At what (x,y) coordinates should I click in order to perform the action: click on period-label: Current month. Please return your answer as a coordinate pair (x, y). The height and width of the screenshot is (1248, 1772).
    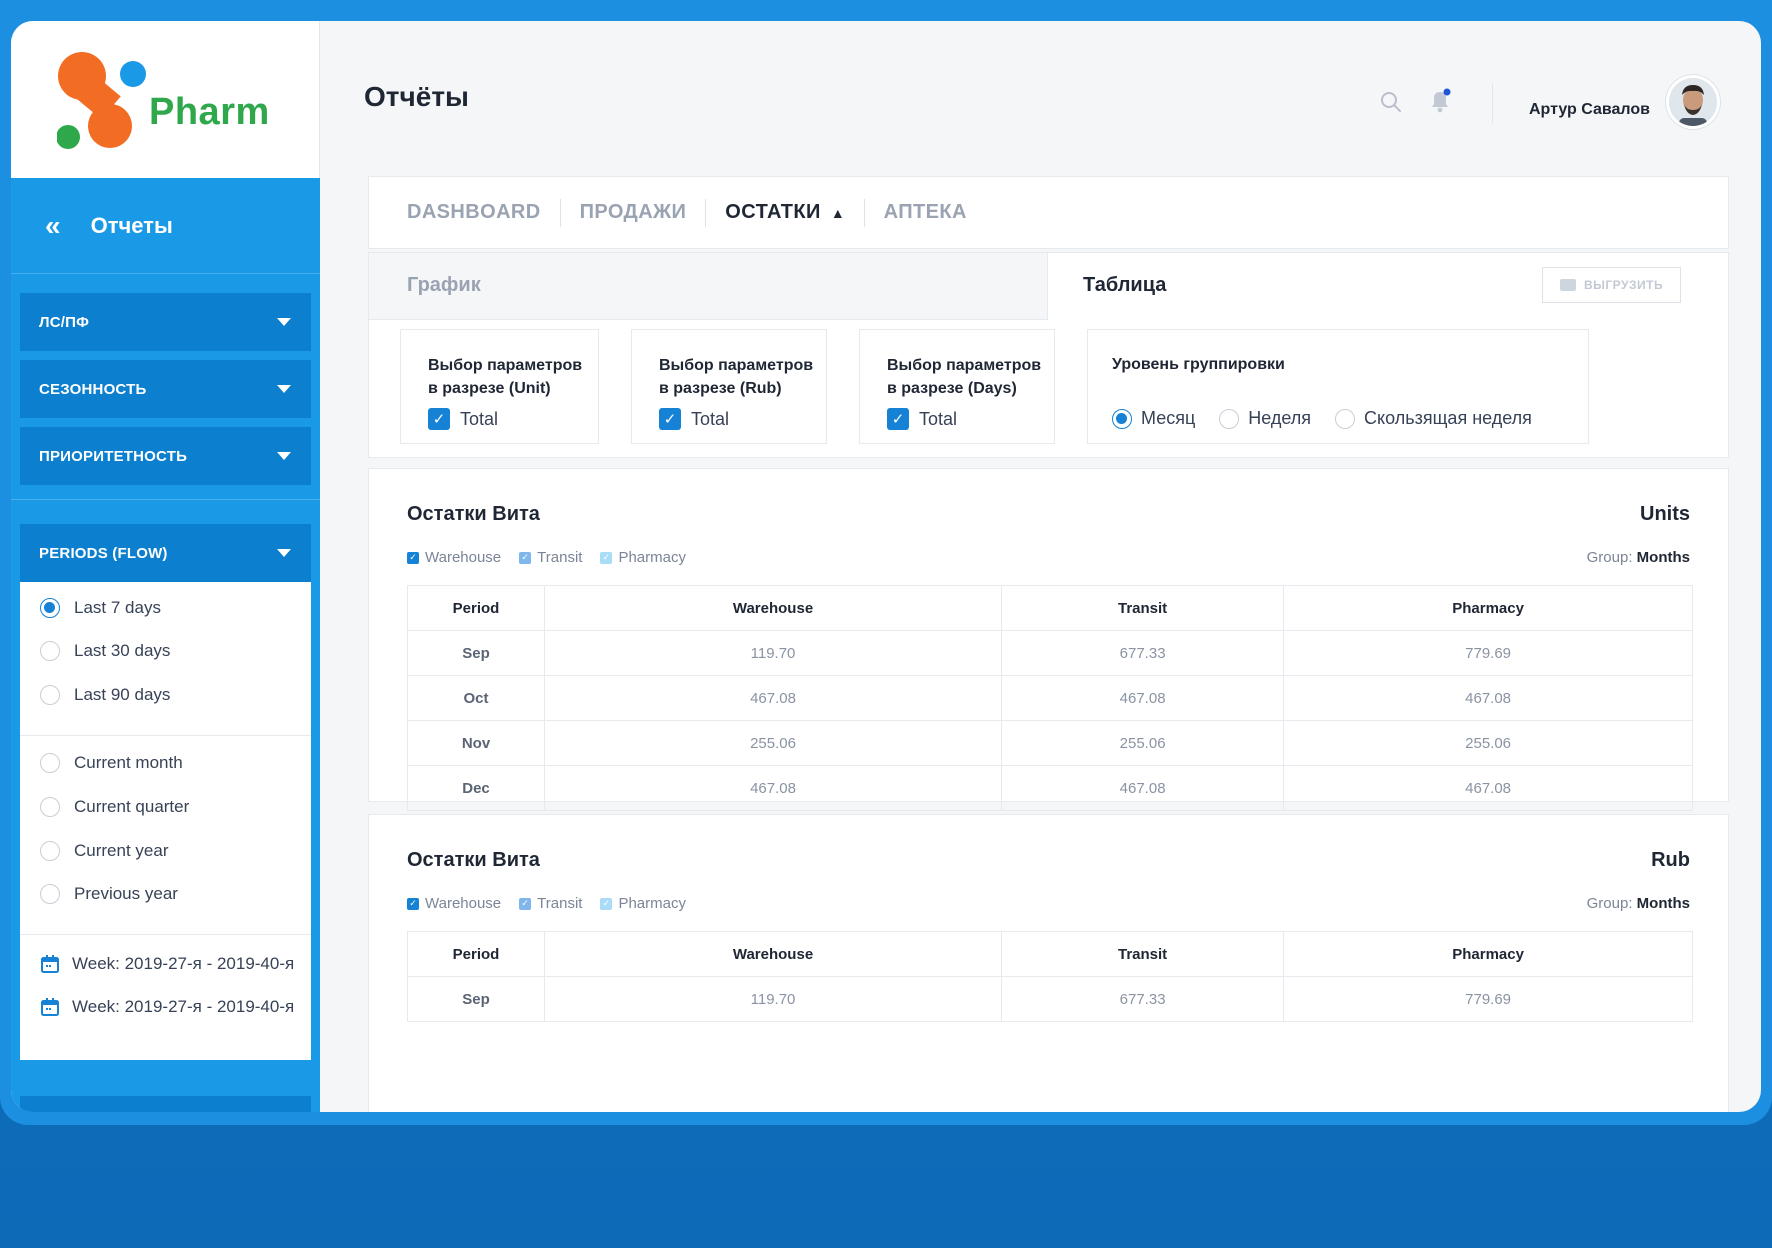
    Looking at the image, I should click on (128, 762).